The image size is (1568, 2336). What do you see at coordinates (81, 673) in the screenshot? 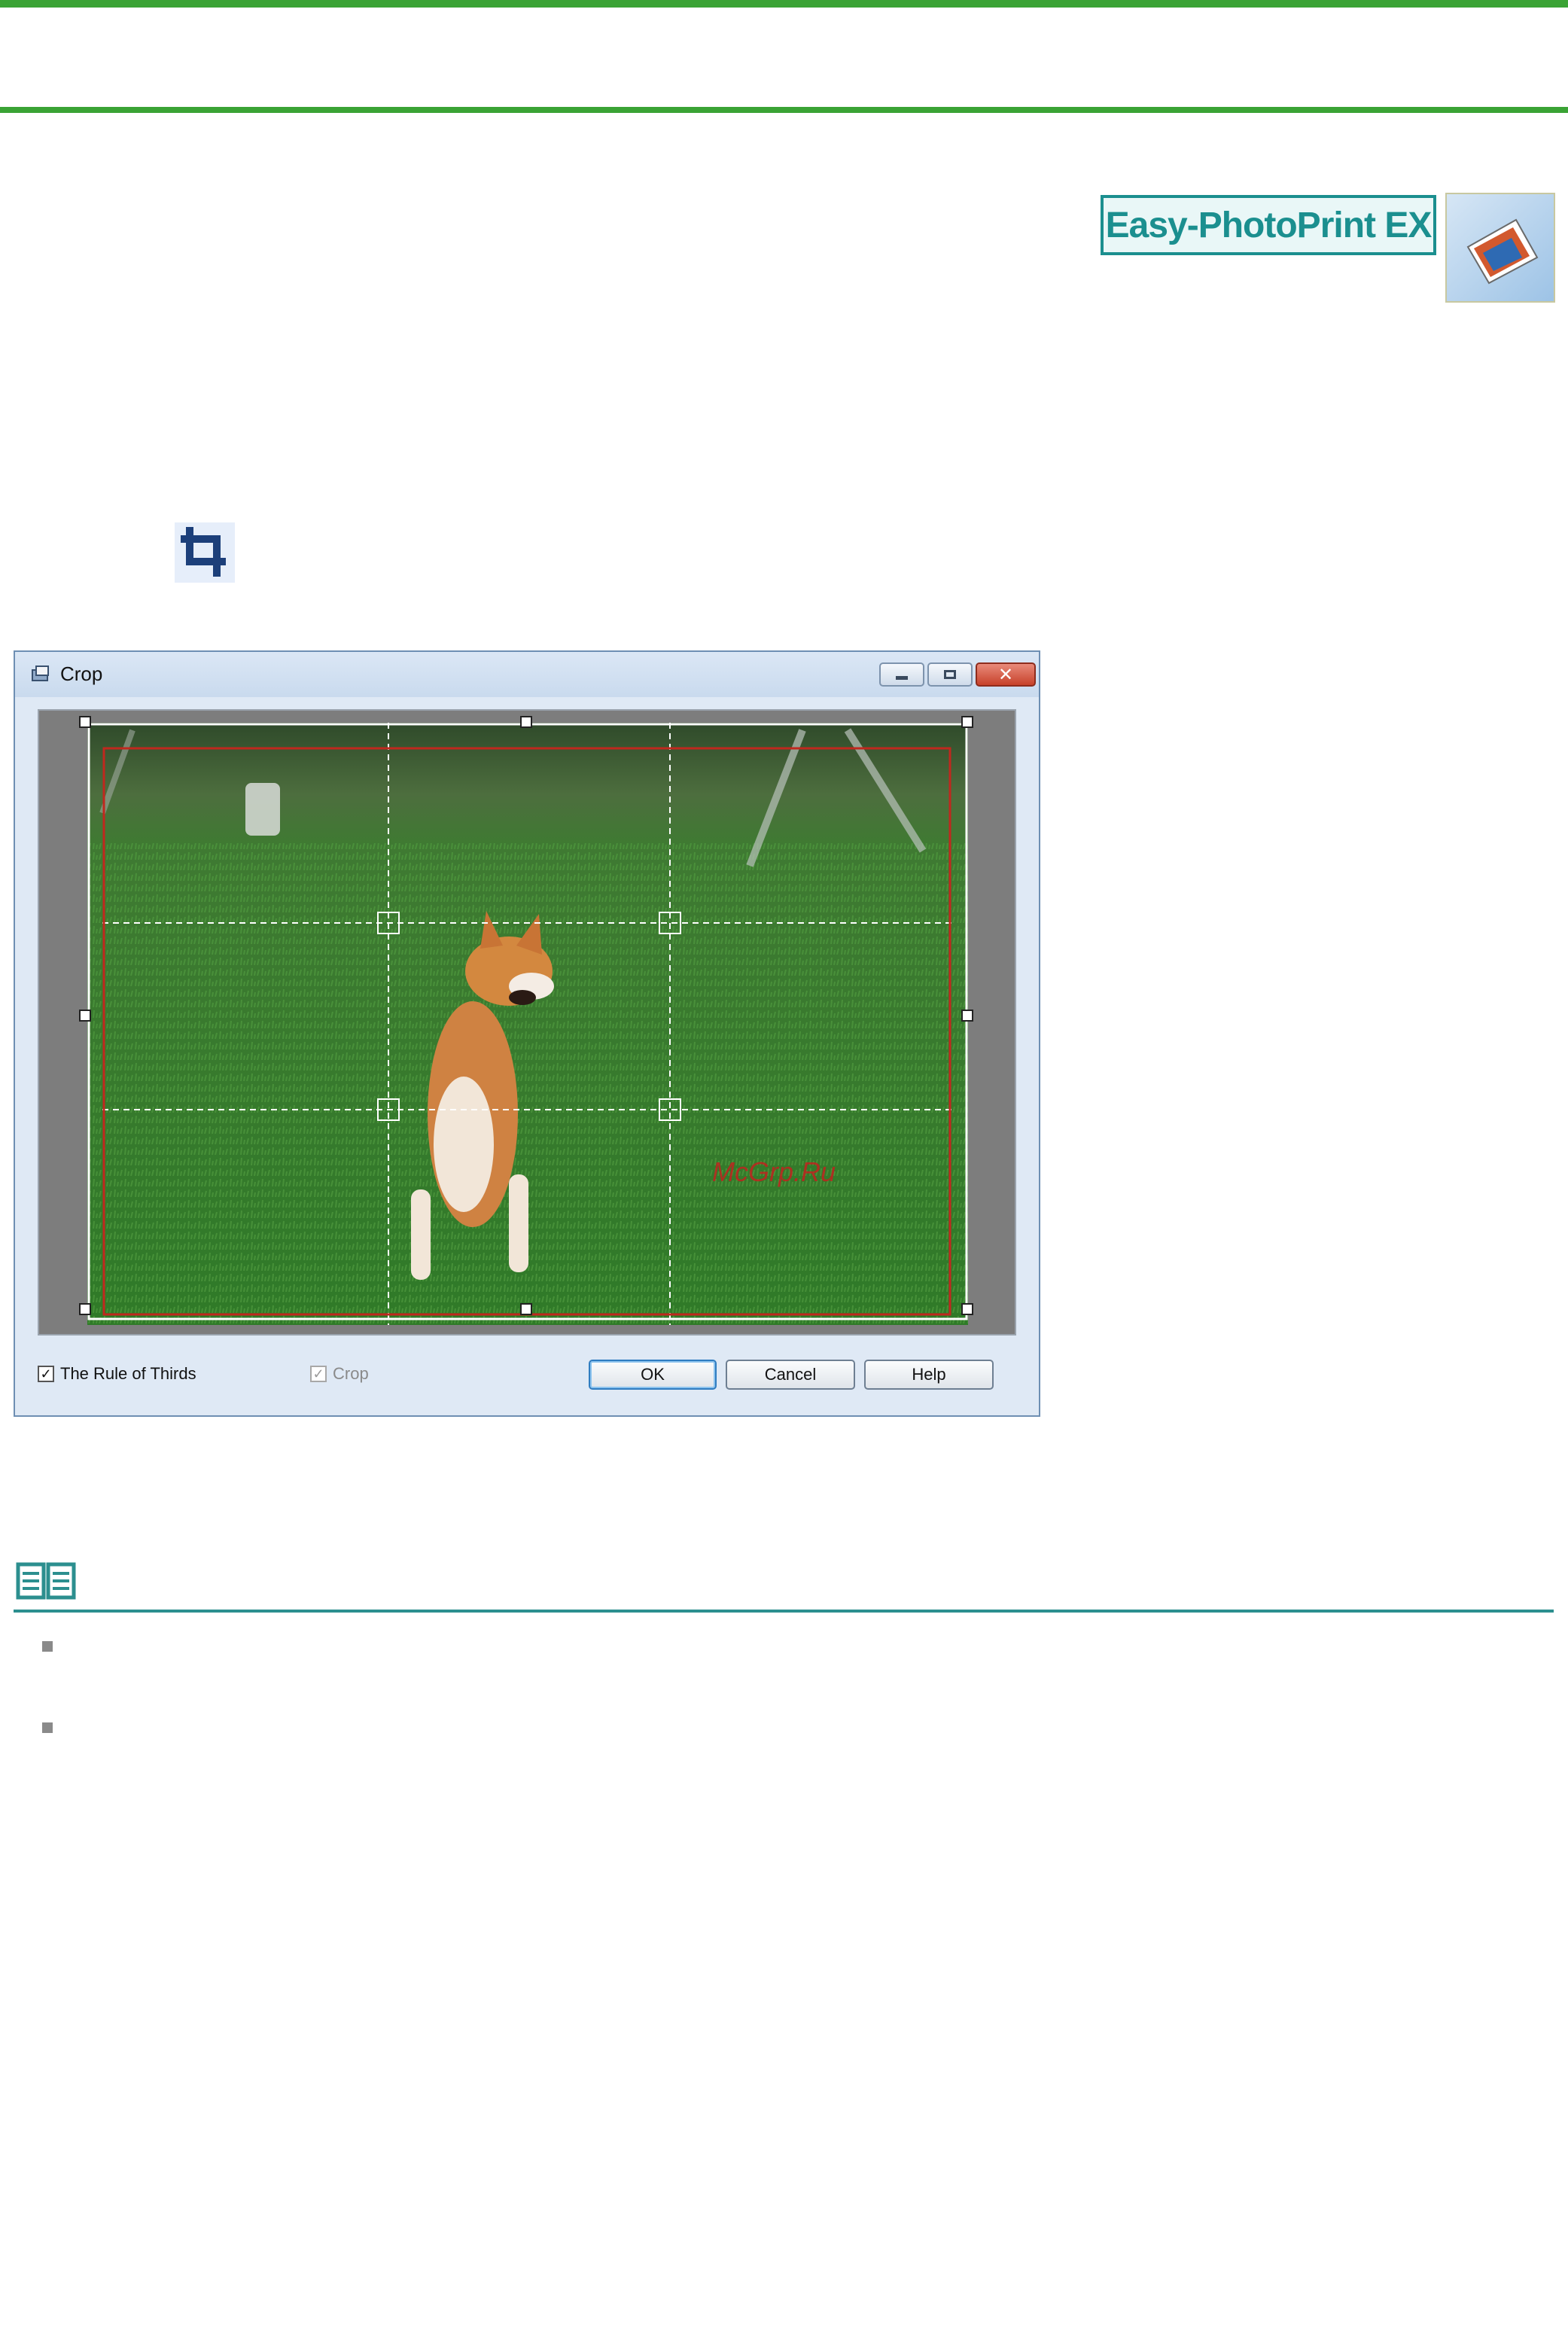
I see `window-title: Crop` at bounding box center [81, 673].